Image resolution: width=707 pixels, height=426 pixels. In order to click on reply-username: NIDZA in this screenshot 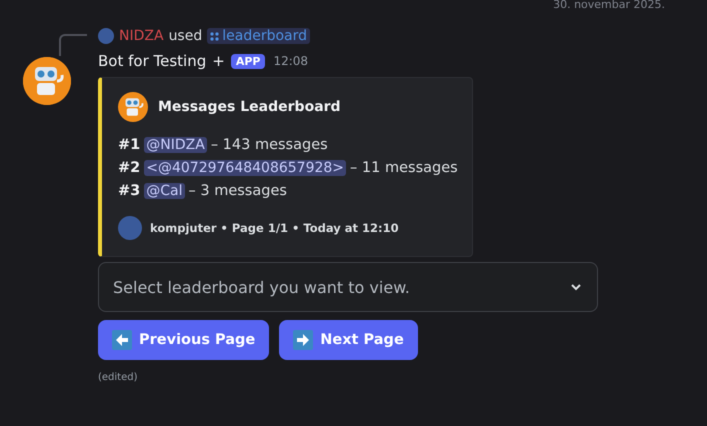, I will do `click(141, 36)`.